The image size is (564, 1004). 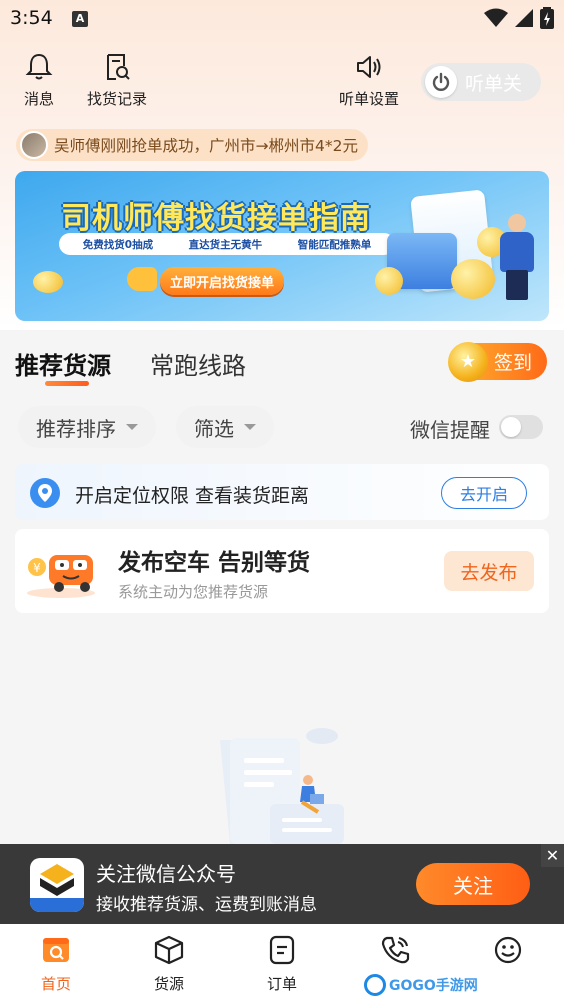 What do you see at coordinates (511, 427) in the screenshot?
I see `switch-knob` at bounding box center [511, 427].